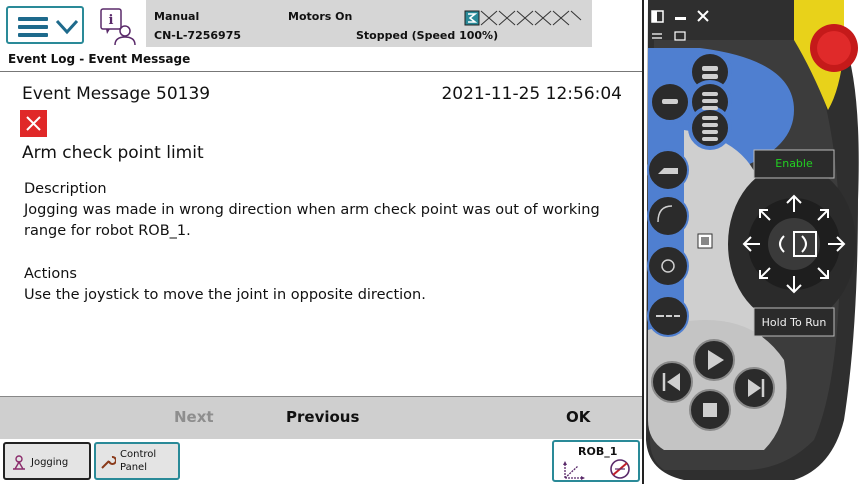  What do you see at coordinates (531, 94) in the screenshot?
I see `event-datetime: 2021-11-25 12:56:04` at bounding box center [531, 94].